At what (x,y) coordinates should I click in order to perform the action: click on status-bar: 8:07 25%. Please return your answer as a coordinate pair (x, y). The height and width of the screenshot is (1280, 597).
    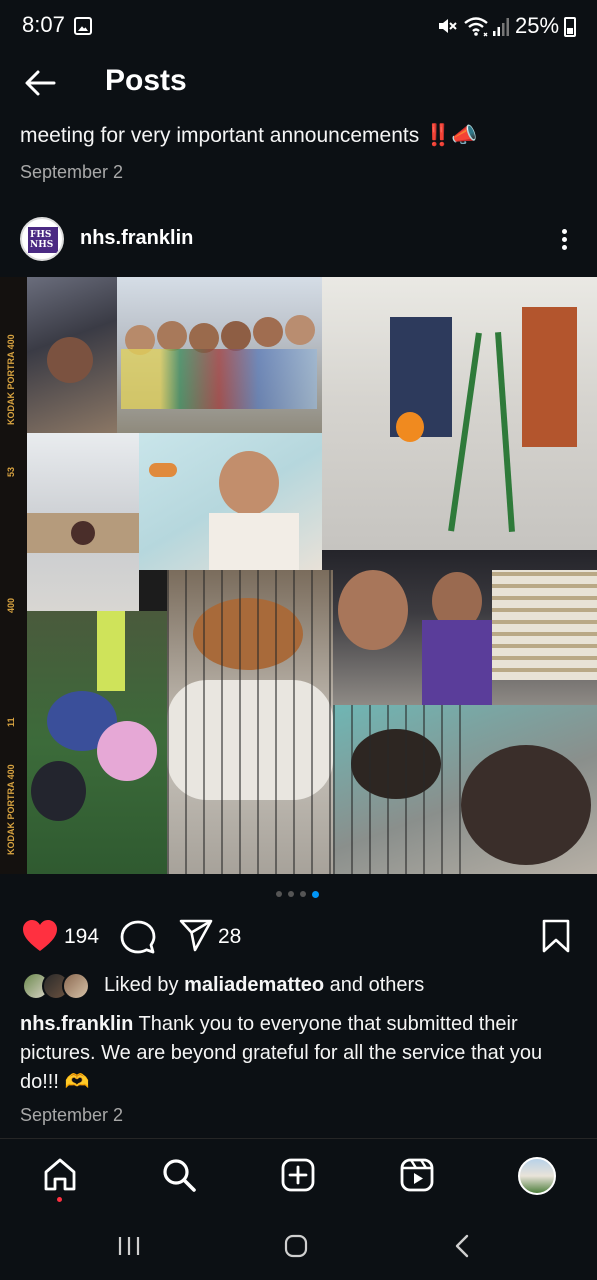
    Looking at the image, I should click on (298, 27).